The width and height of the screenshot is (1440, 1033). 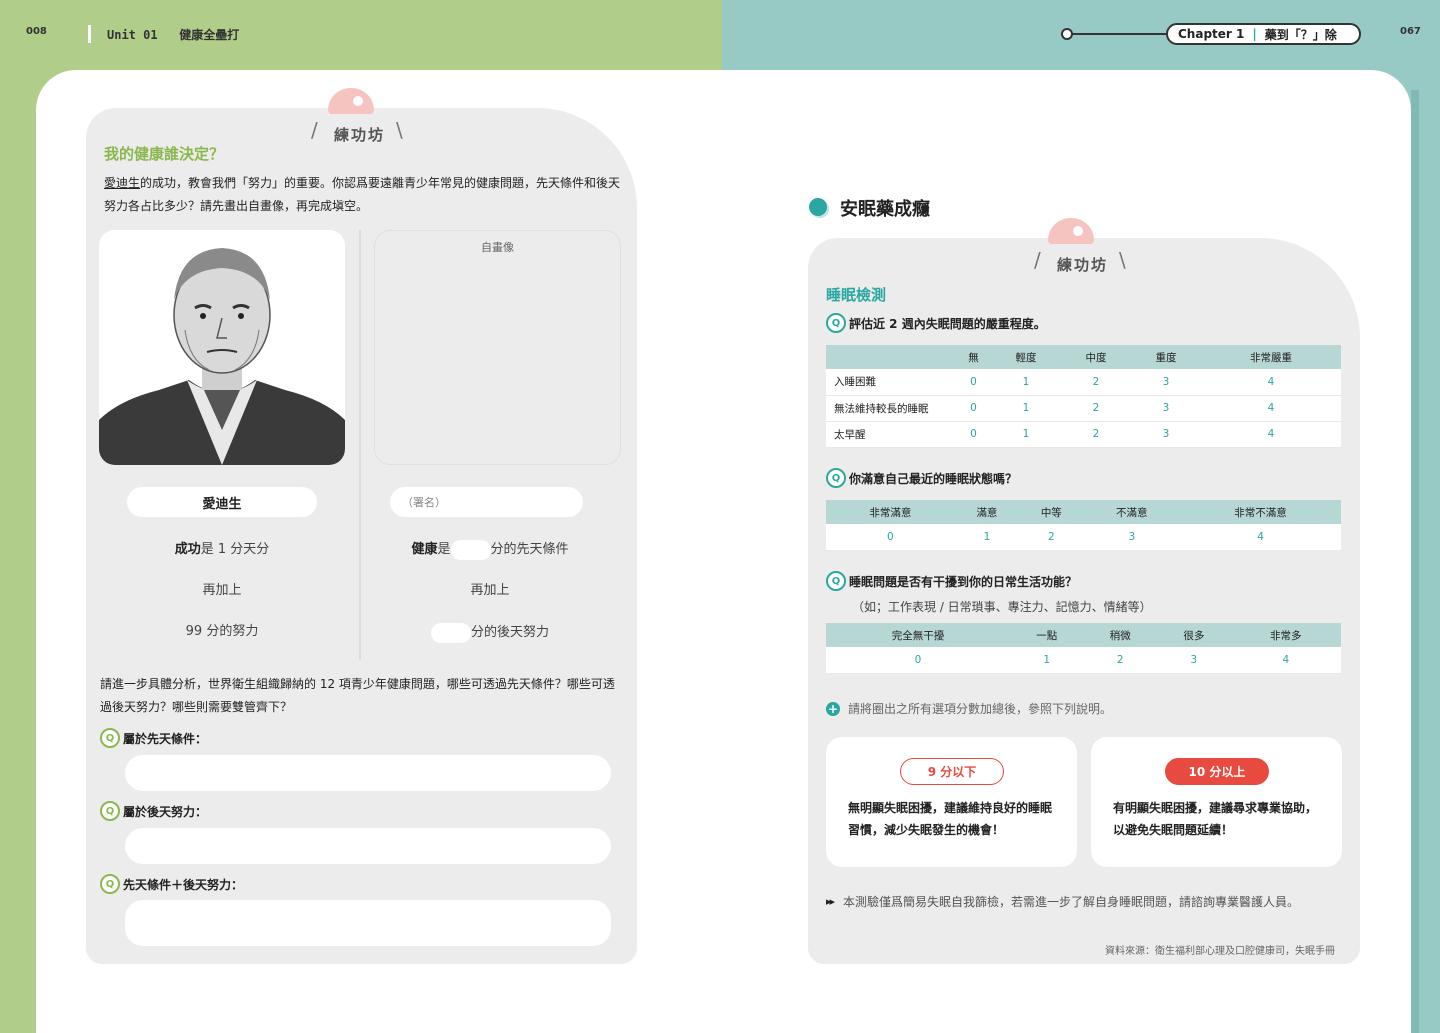 I want to click on satisfaction-table: 非常滿意 滿意 中等 不滿意 非常不滿意 0 1 2 3 4, so click(x=1083, y=525).